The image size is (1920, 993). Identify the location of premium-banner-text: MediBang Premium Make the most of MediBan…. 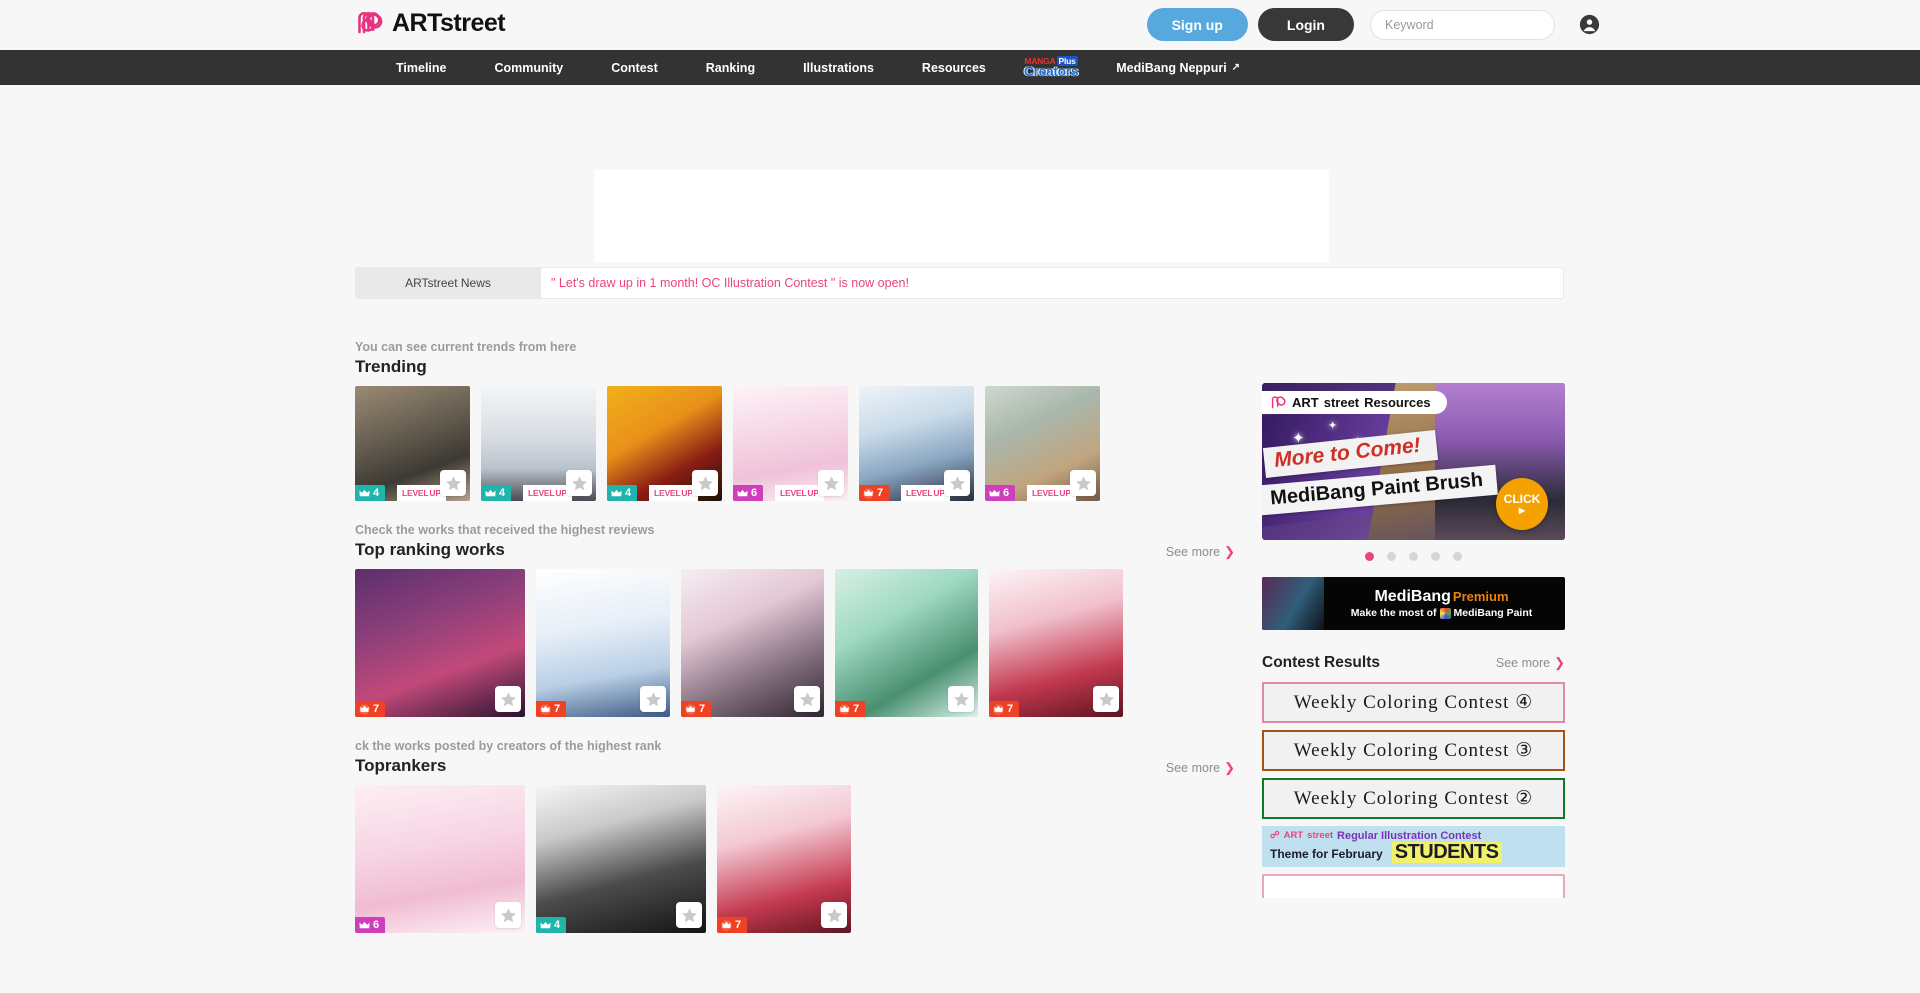
(1444, 603).